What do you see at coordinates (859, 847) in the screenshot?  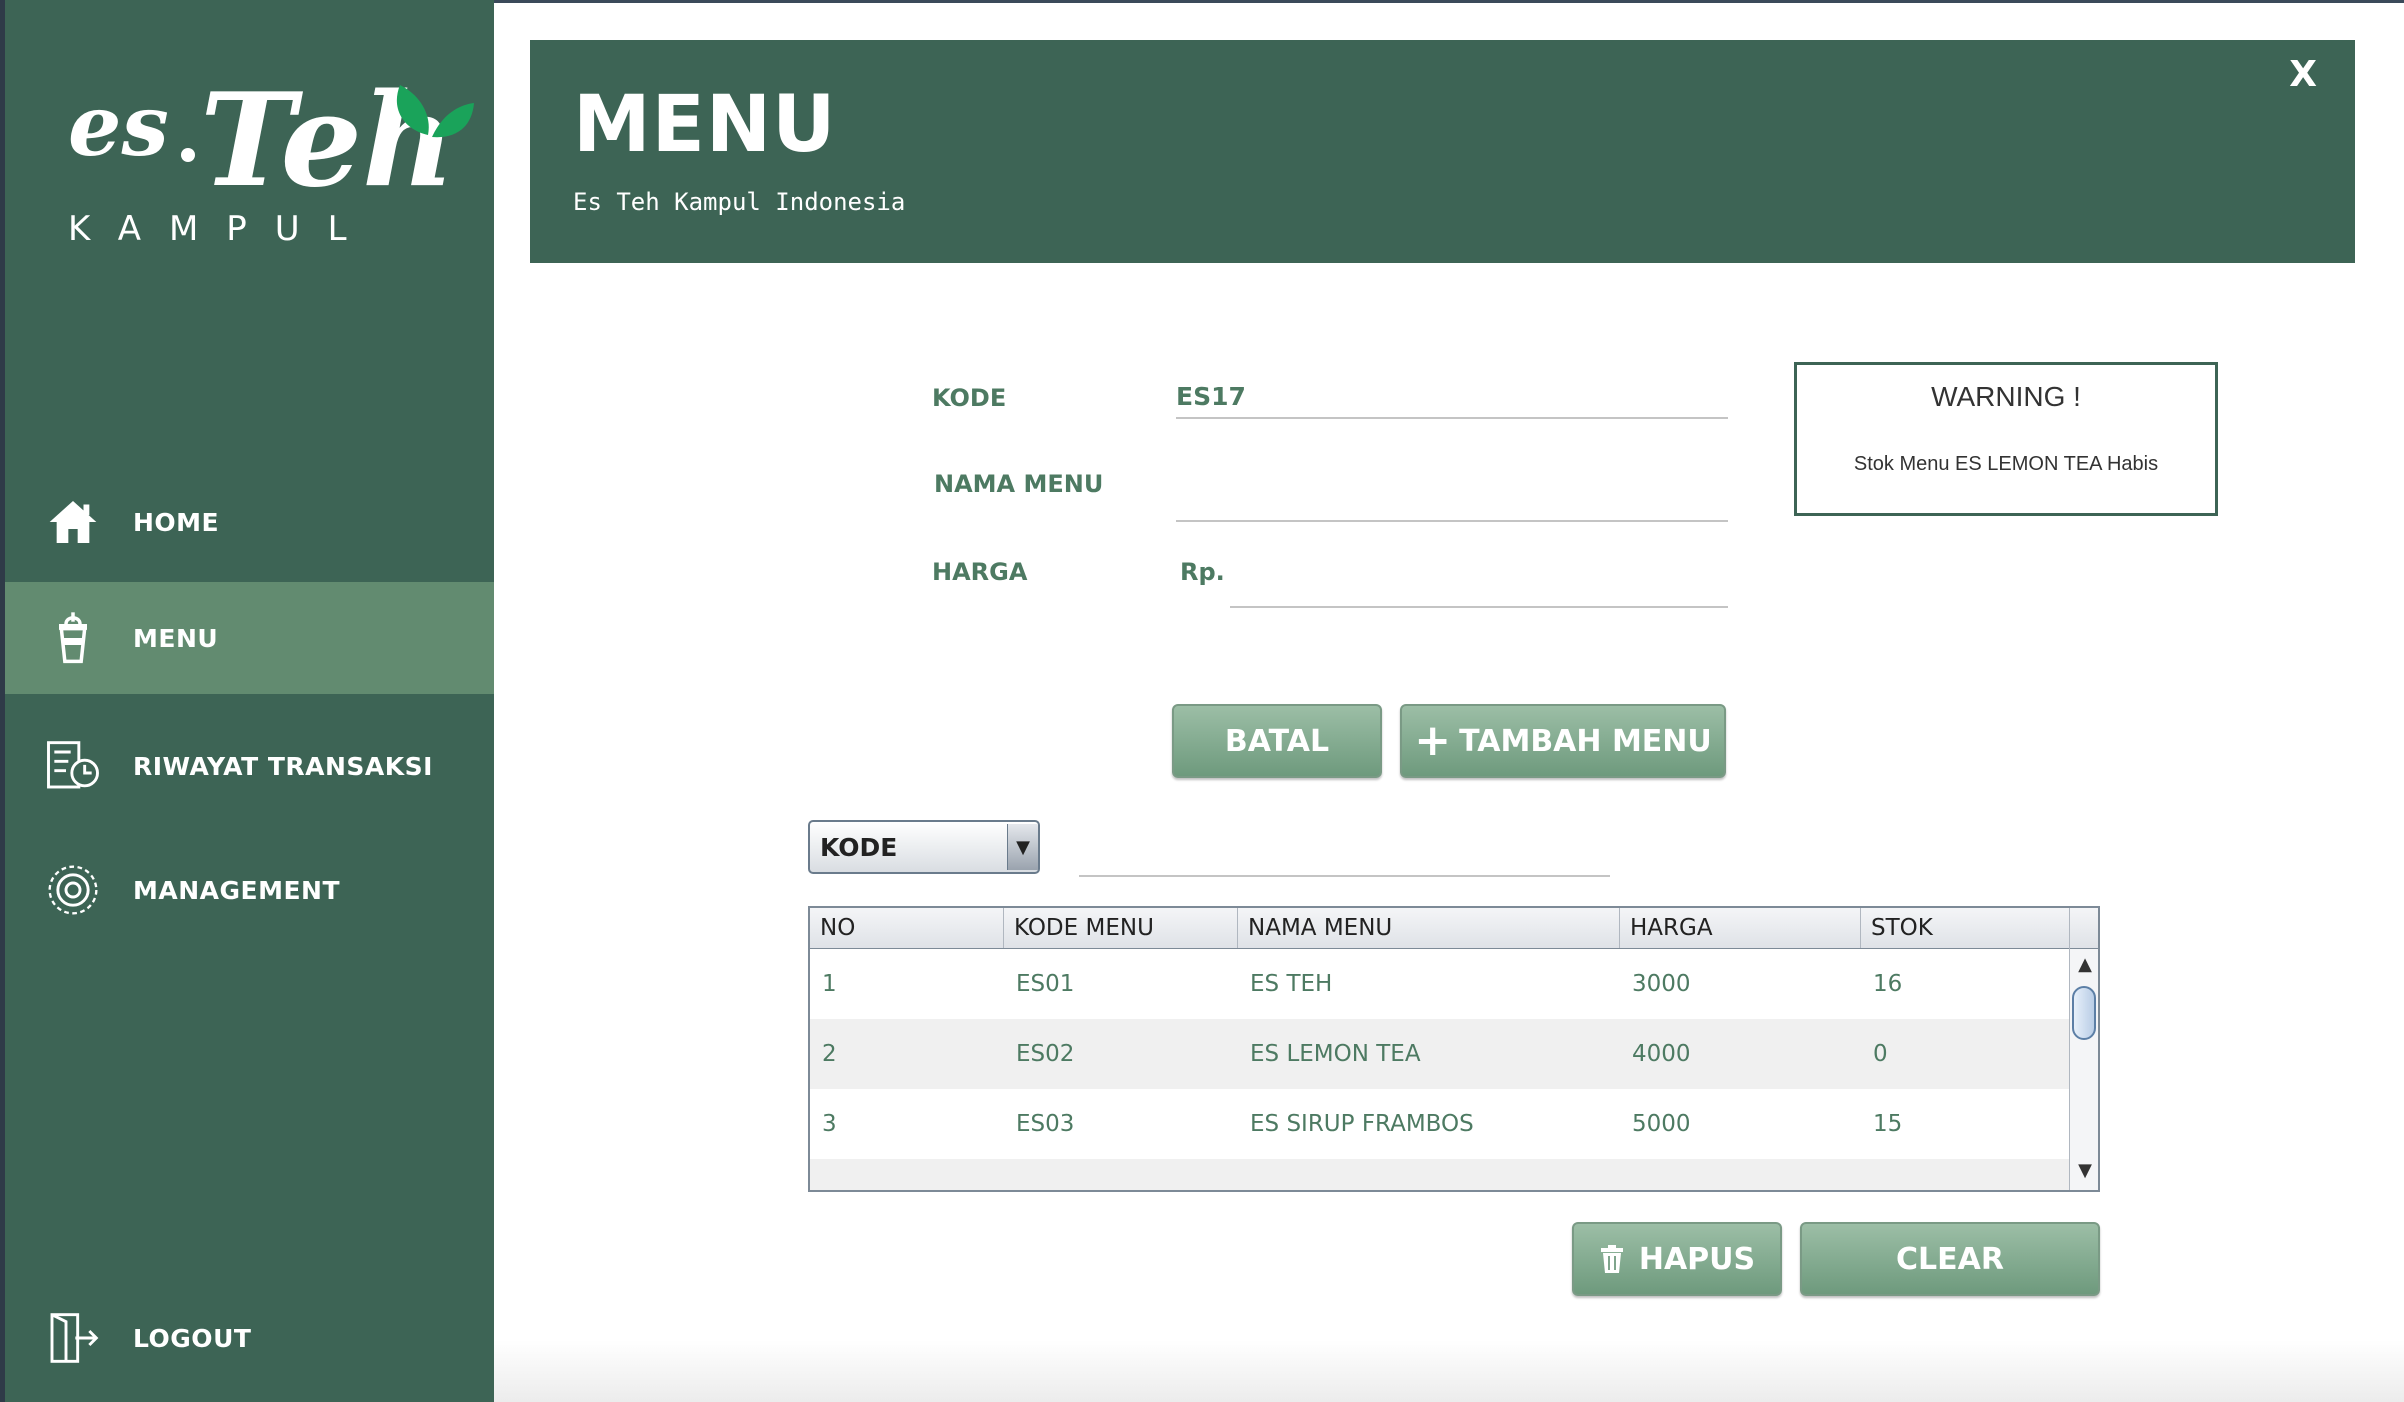 I see `filter-select-value: KODE` at bounding box center [859, 847].